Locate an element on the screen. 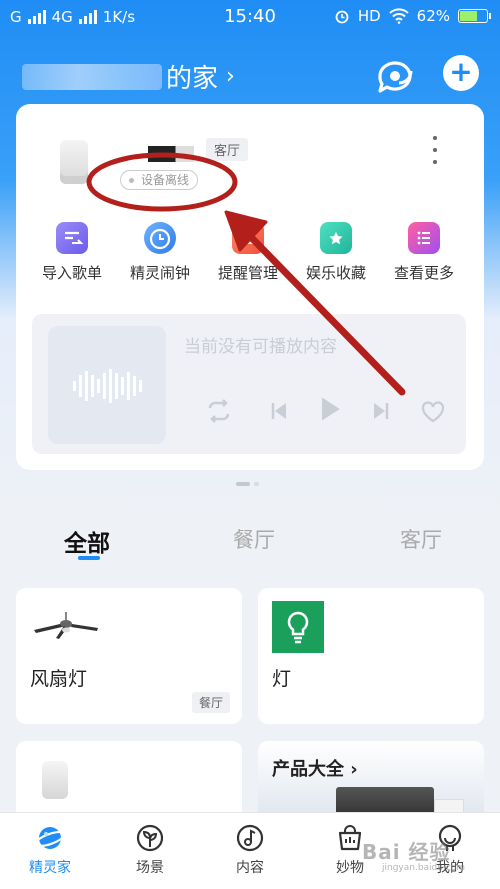 The height and width of the screenshot is (889, 500). room-tabs: 全部 餐厅 客厅 is located at coordinates (250, 542).